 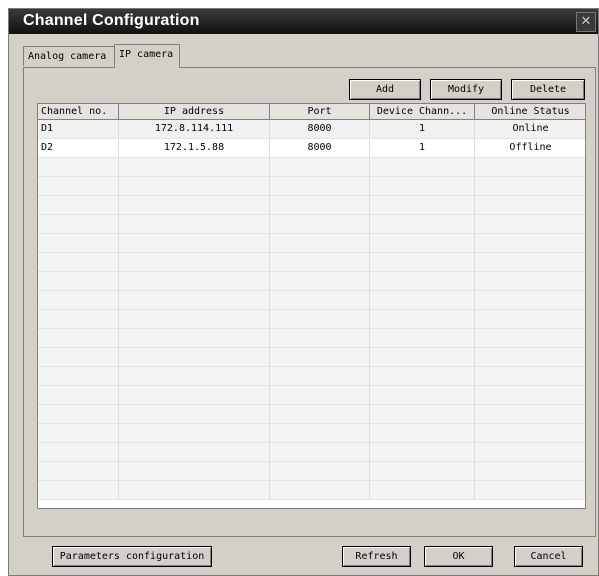 What do you see at coordinates (147, 56) in the screenshot?
I see `tab-ip-camera: IP camera` at bounding box center [147, 56].